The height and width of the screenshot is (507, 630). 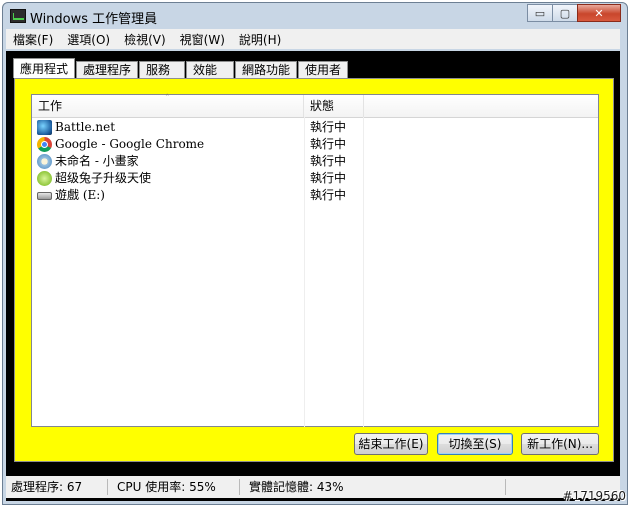 I want to click on list-item: 遊戲 (E:) 執行中, so click(x=315, y=195).